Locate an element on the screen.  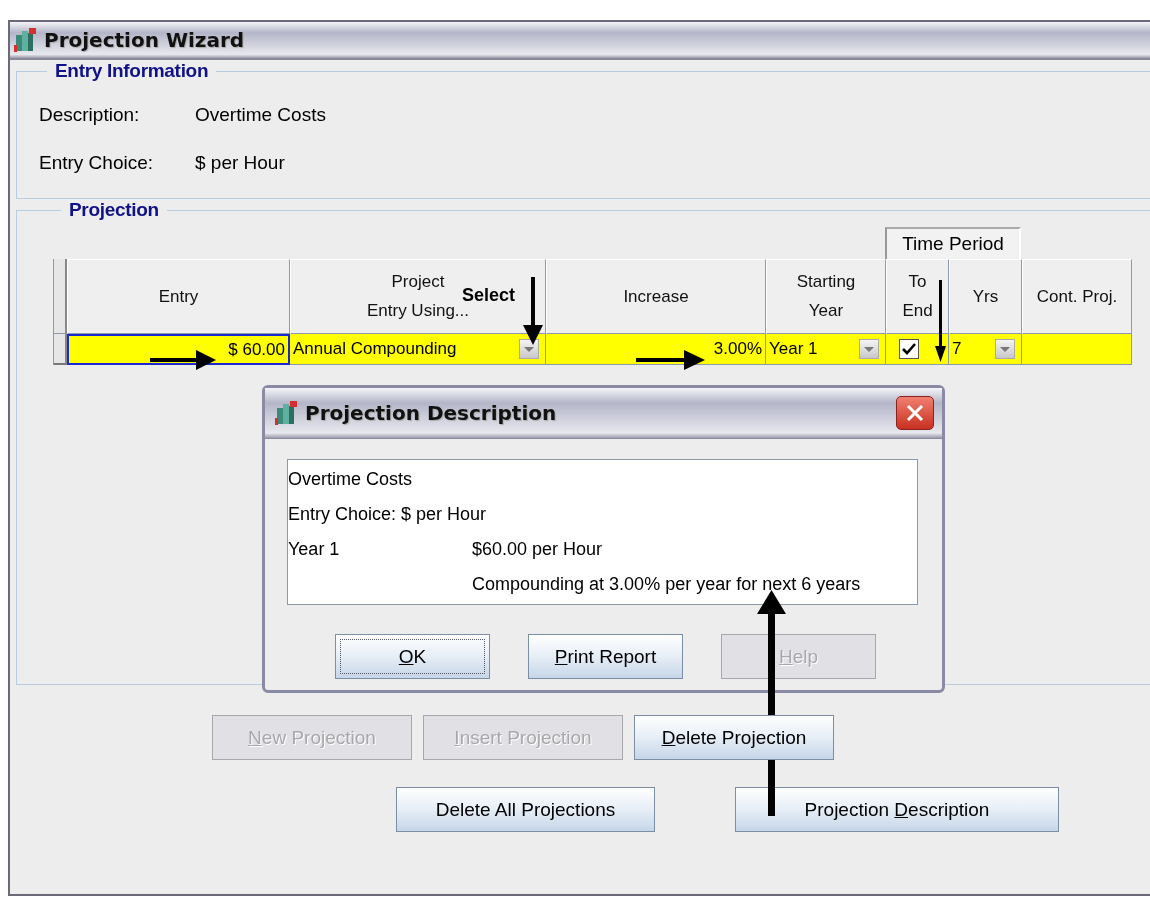
window-title: Projection Wizard is located at coordinates (144, 40).